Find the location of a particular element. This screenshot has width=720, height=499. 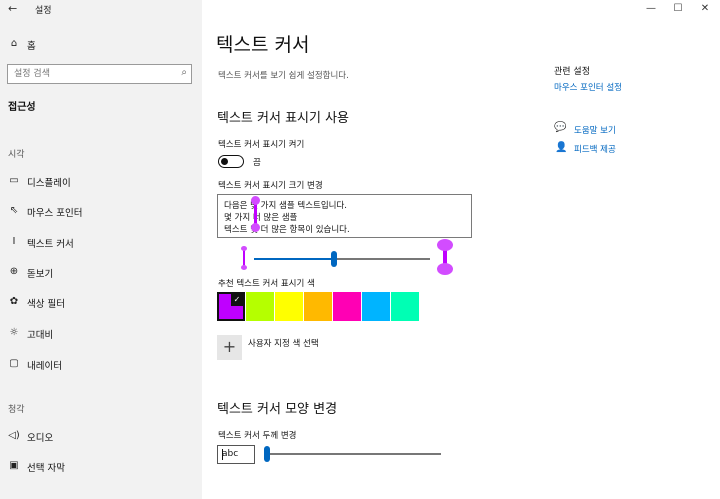

get-help-link: 도움말 보기 is located at coordinates (595, 130).